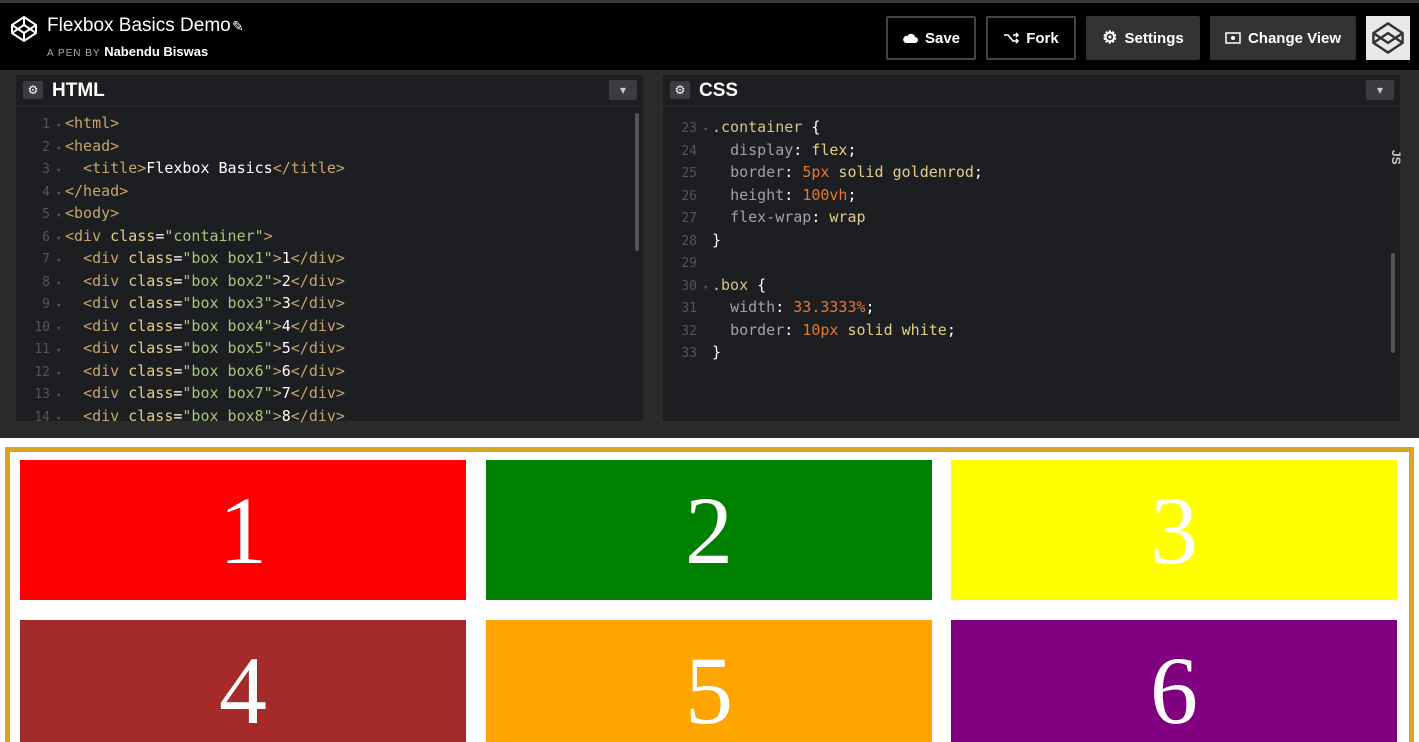 This screenshot has width=1419, height=742. Describe the element at coordinates (33, 90) in the screenshot. I see `html-settings-gear-icon: ⚙` at that location.